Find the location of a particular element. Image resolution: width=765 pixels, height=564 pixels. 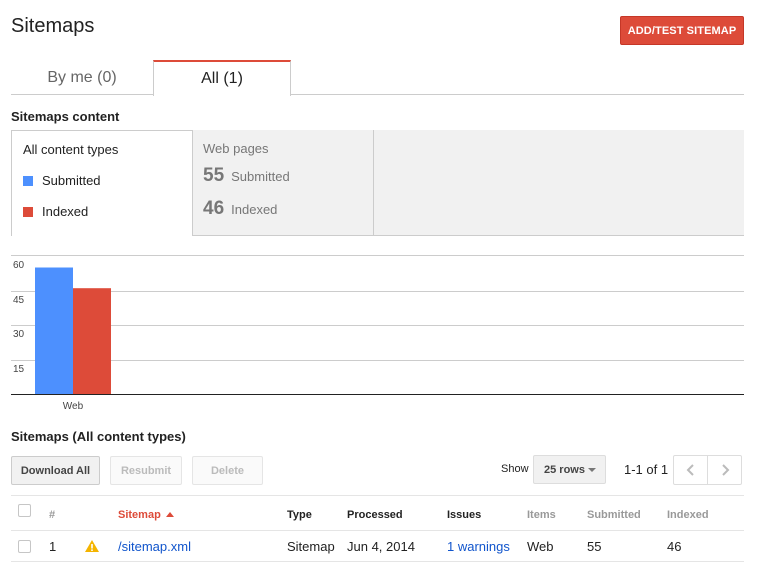

resubmit-button: Resubmit is located at coordinates (146, 470).